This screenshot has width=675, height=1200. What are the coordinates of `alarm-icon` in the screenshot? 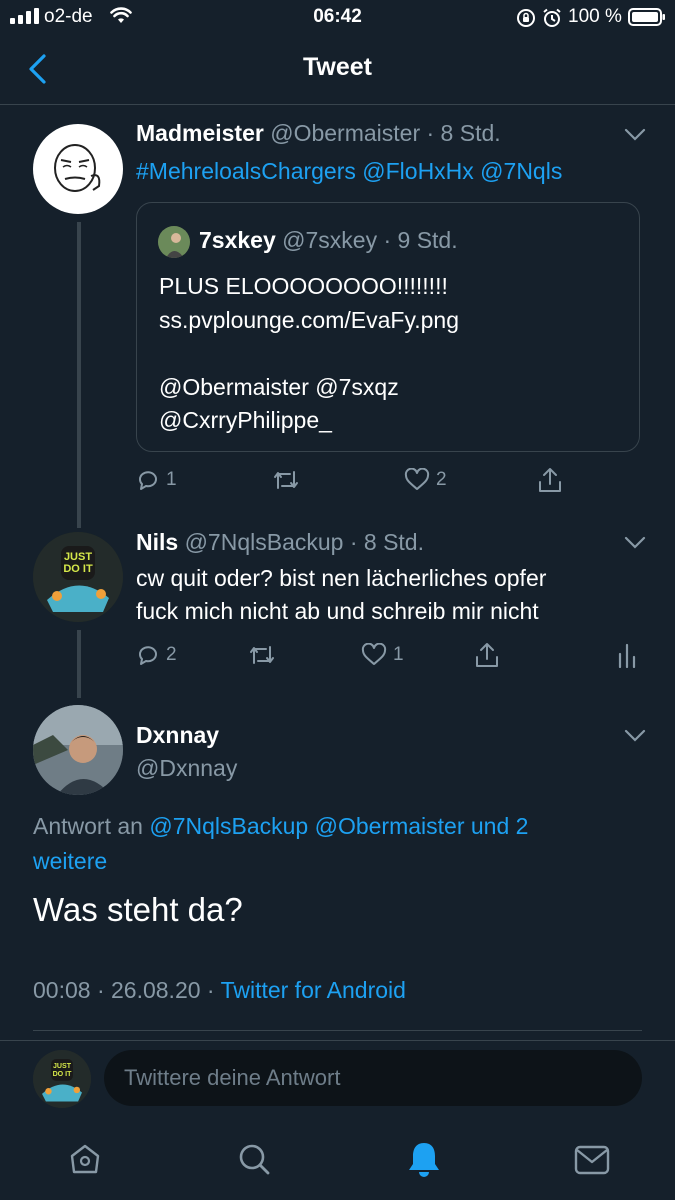 It's located at (552, 18).